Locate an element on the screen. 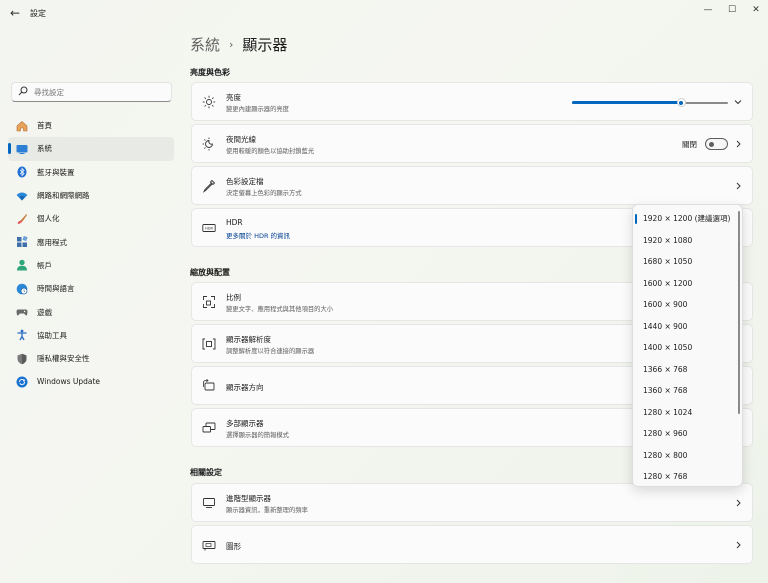 Image resolution: width=768 pixels, height=583 pixels. sidebar-item-gaming: 遊戲 is located at coordinates (91, 311).